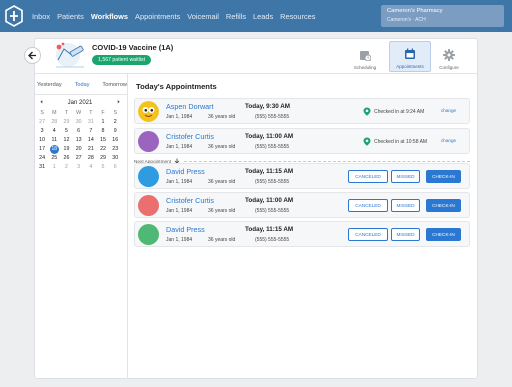  I want to click on patient-name-link: Aspen Dorwart, so click(190, 106).